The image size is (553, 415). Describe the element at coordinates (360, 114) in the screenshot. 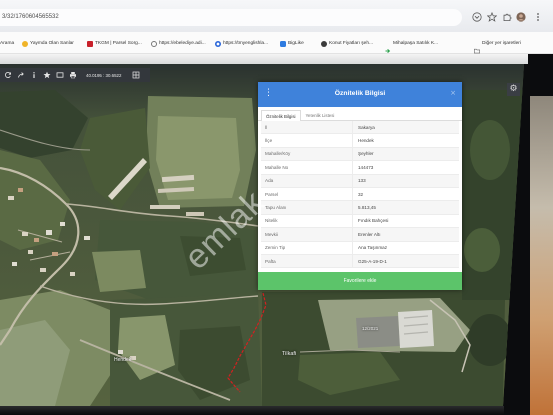

I see `popup-tabs: Öznitelik Bilgisi Yetenlik Listesi` at that location.